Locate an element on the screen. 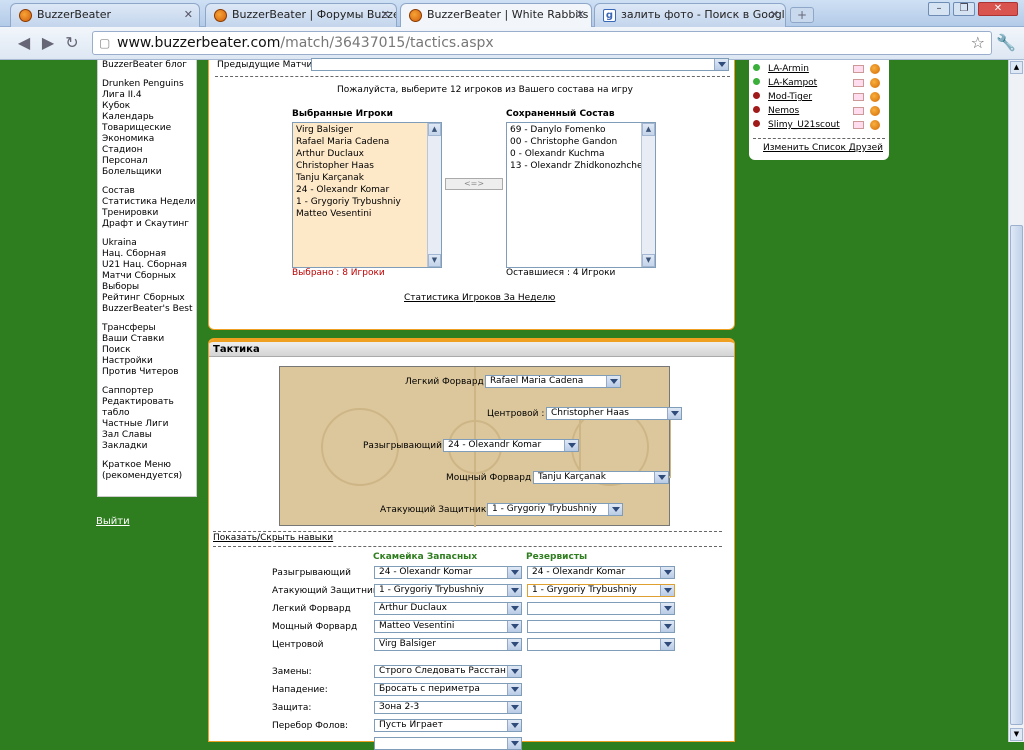 The image size is (1024, 750). tab-forums: BuzzerBeater | Форумы Buzze ✕ is located at coordinates (301, 15).